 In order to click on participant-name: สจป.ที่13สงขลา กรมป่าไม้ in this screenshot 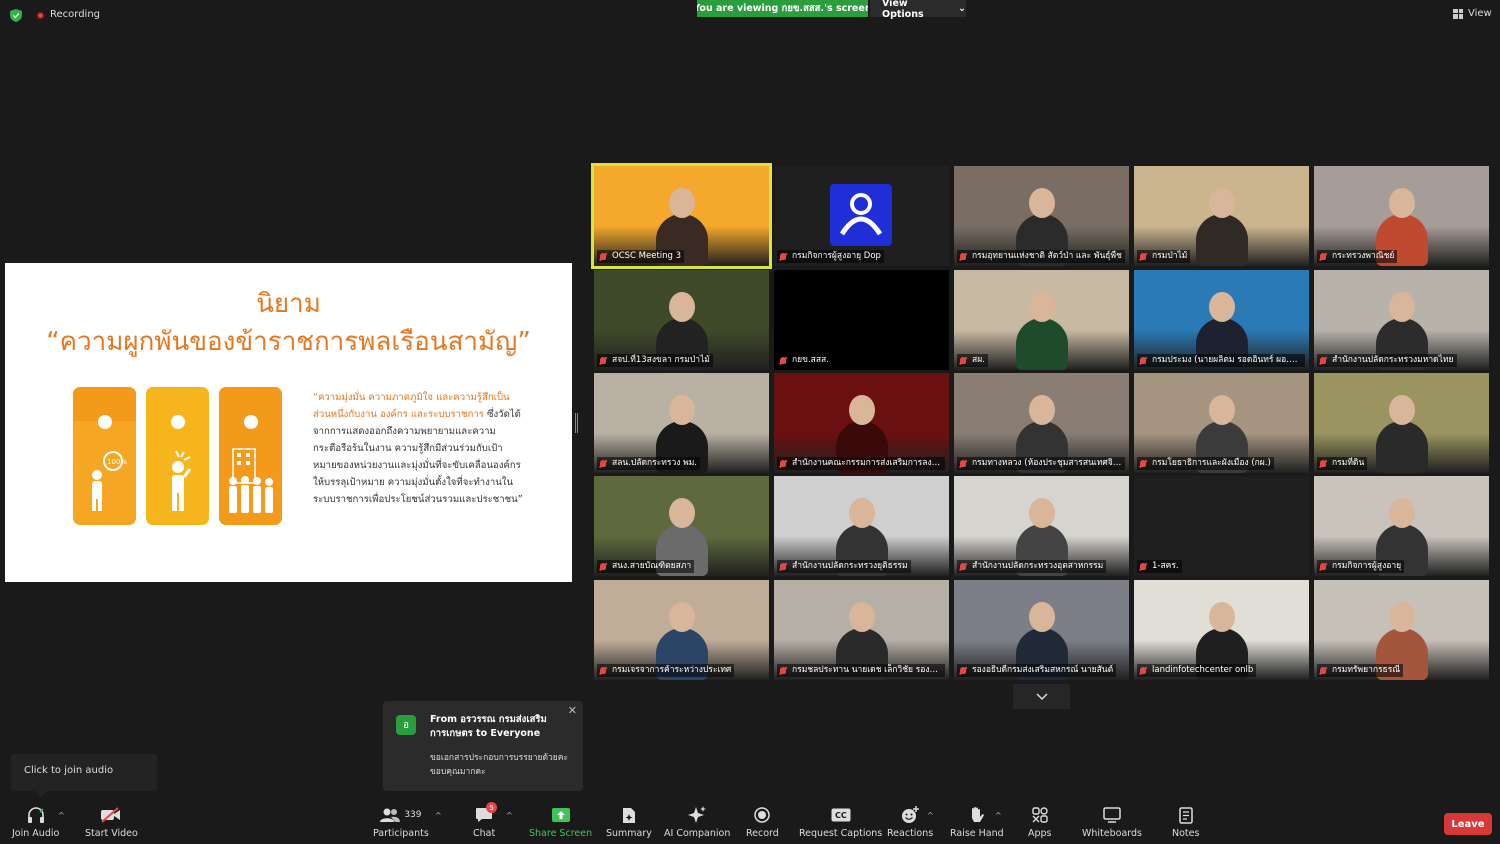, I will do `click(655, 360)`.